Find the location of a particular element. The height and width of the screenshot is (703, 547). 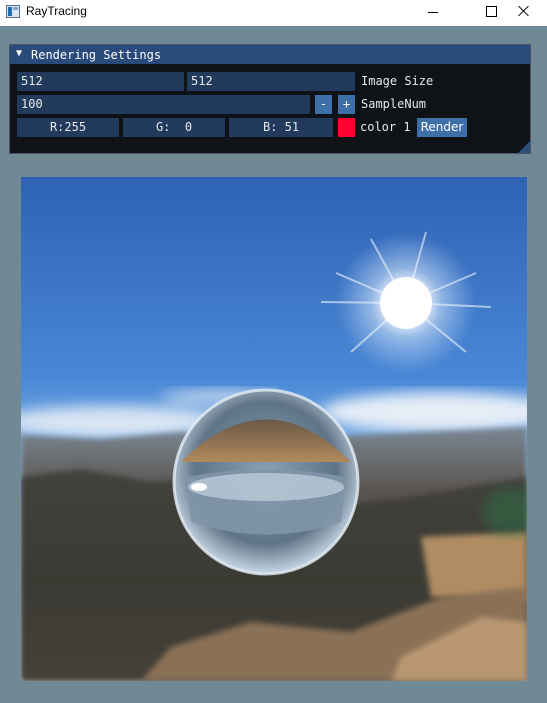

decrement-button: - is located at coordinates (323, 104).